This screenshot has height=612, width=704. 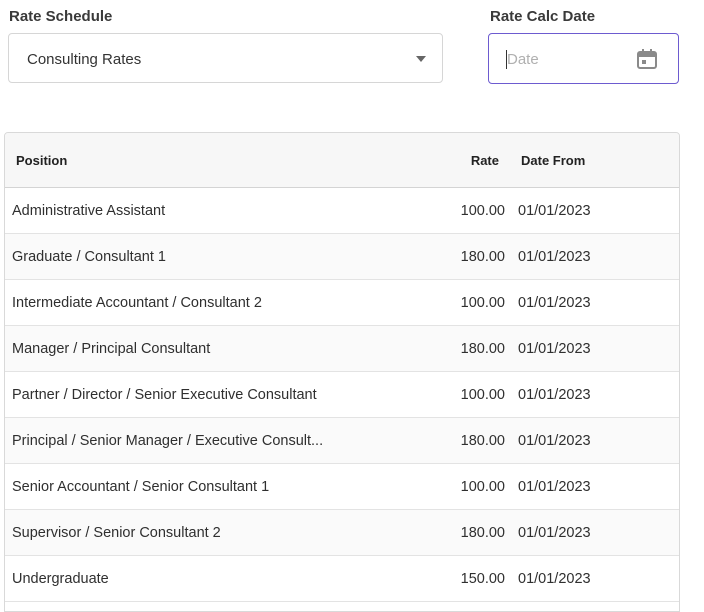 I want to click on rate-column-header: Rate, so click(x=485, y=160).